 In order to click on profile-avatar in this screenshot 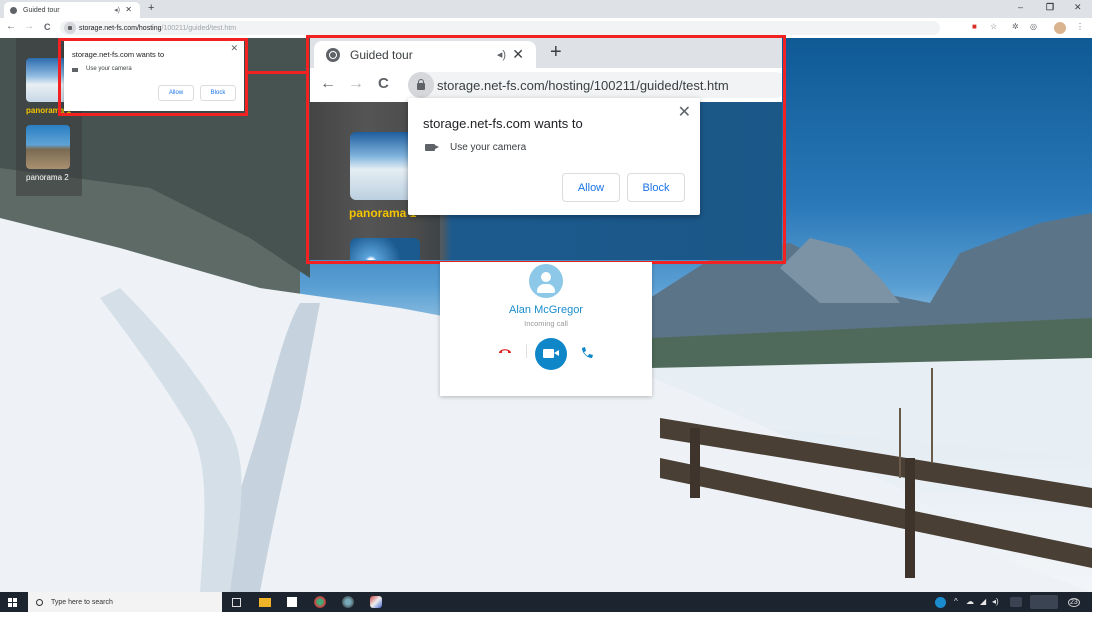, I will do `click(1060, 28)`.